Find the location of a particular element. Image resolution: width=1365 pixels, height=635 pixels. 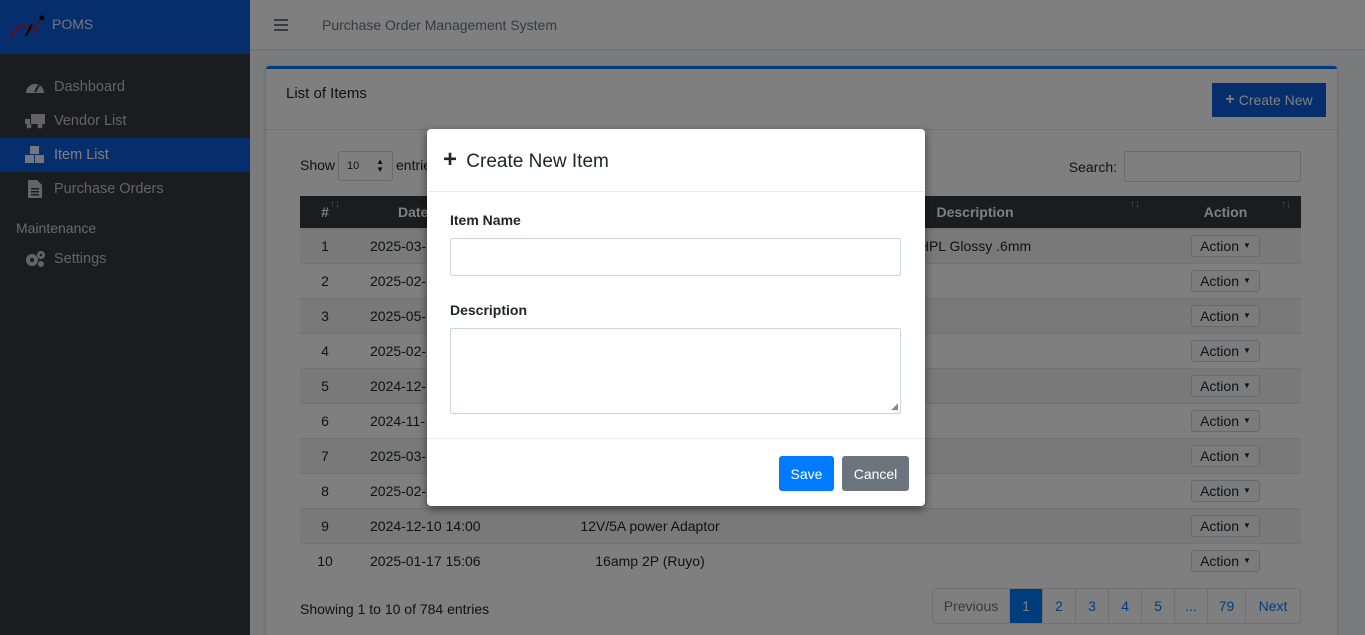

modal-title-text: Create New Item is located at coordinates (537, 161).